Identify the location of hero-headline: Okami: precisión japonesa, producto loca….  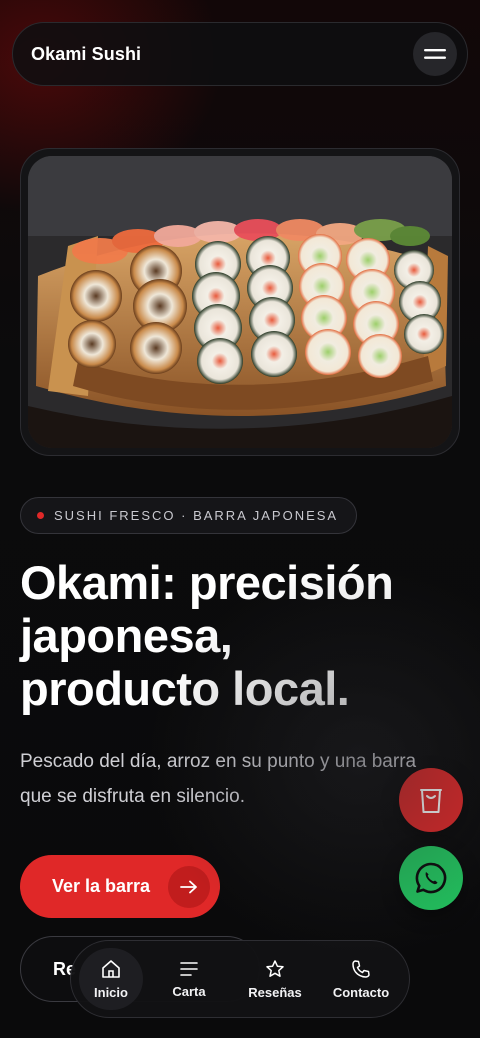
(240, 635).